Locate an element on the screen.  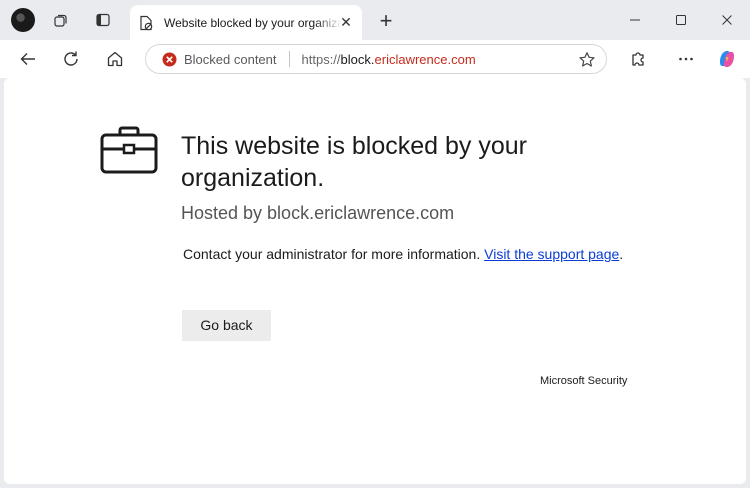
tab-close-icon: ✕ is located at coordinates (346, 22).